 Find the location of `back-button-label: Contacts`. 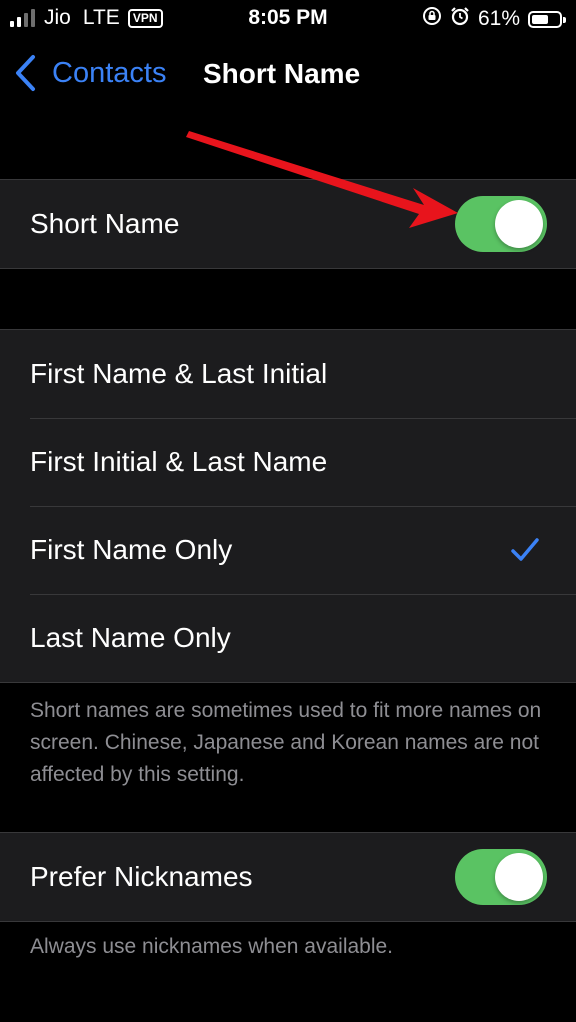

back-button-label: Contacts is located at coordinates (109, 72).